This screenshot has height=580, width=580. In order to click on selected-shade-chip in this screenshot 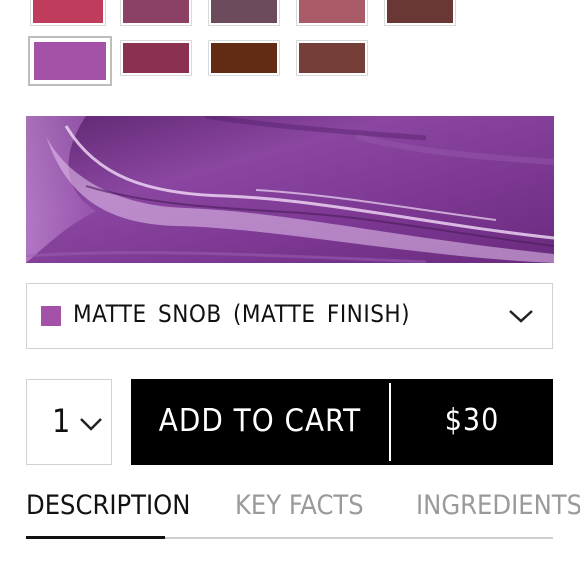, I will do `click(51, 316)`.